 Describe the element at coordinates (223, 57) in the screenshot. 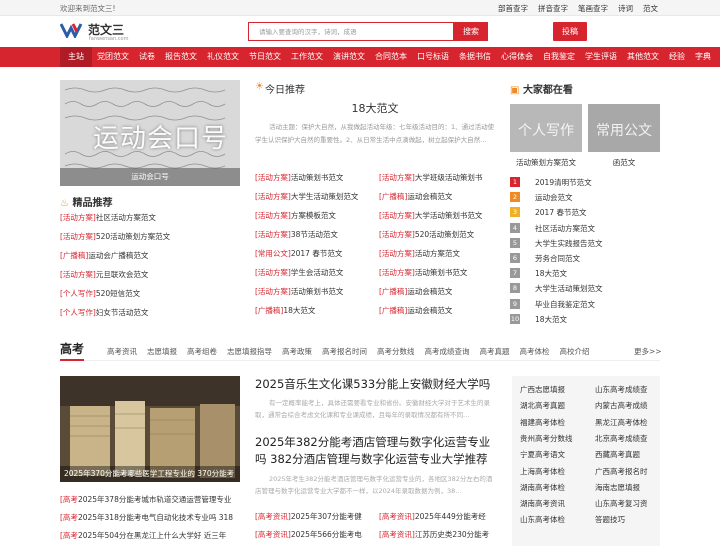

I see `nav-item: 礼仪范文` at that location.